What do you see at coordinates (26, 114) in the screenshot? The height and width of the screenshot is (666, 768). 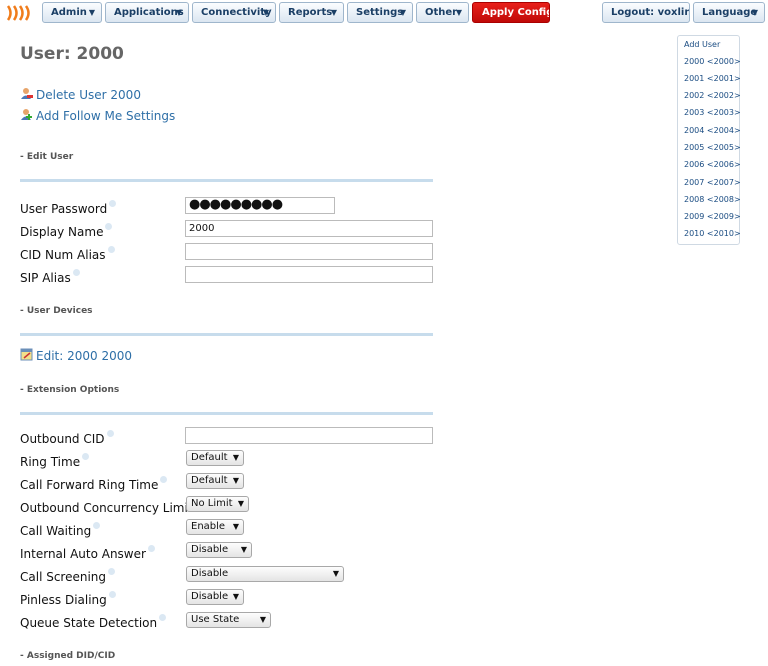 I see `user-add-icon` at bounding box center [26, 114].